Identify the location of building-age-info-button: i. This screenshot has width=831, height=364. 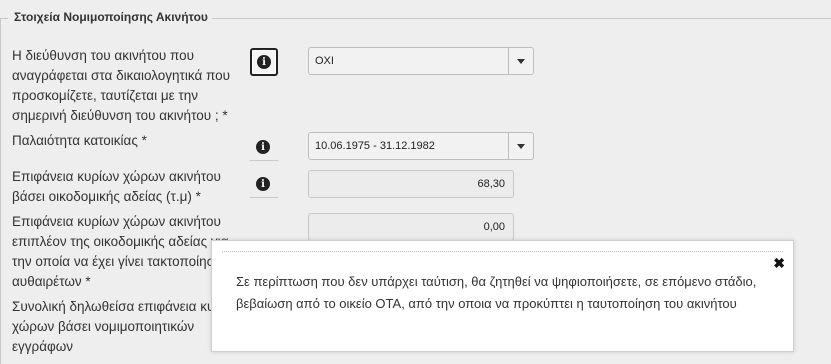
(263, 147).